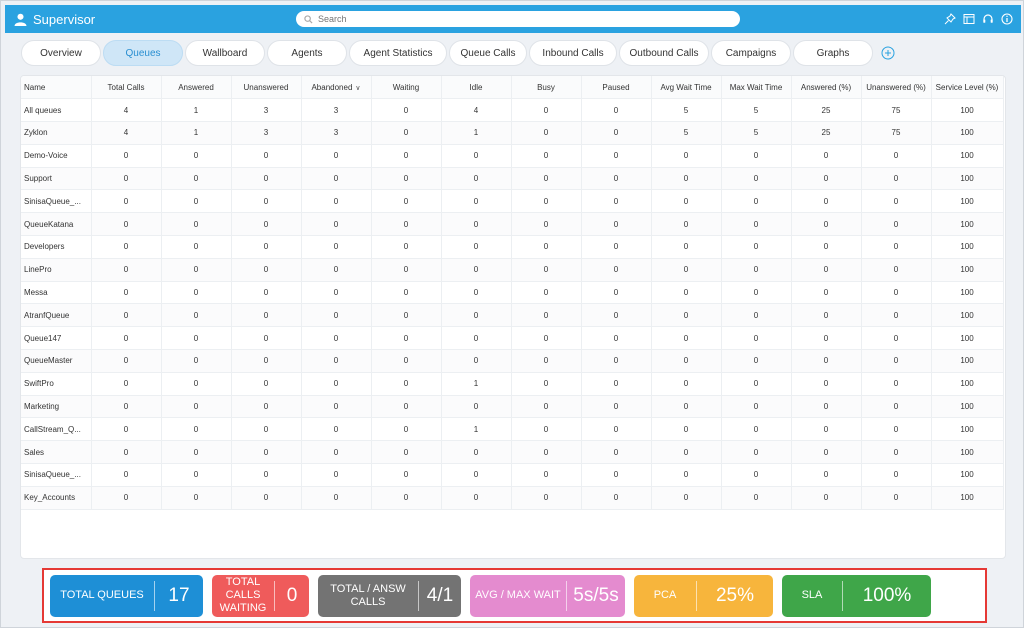 Image resolution: width=1024 pixels, height=628 pixels. What do you see at coordinates (512, 156) in the screenshot?
I see `table-row: Demo-Voice 0 0 0 0 0 0 0 0 0 0 0 0 100` at bounding box center [512, 156].